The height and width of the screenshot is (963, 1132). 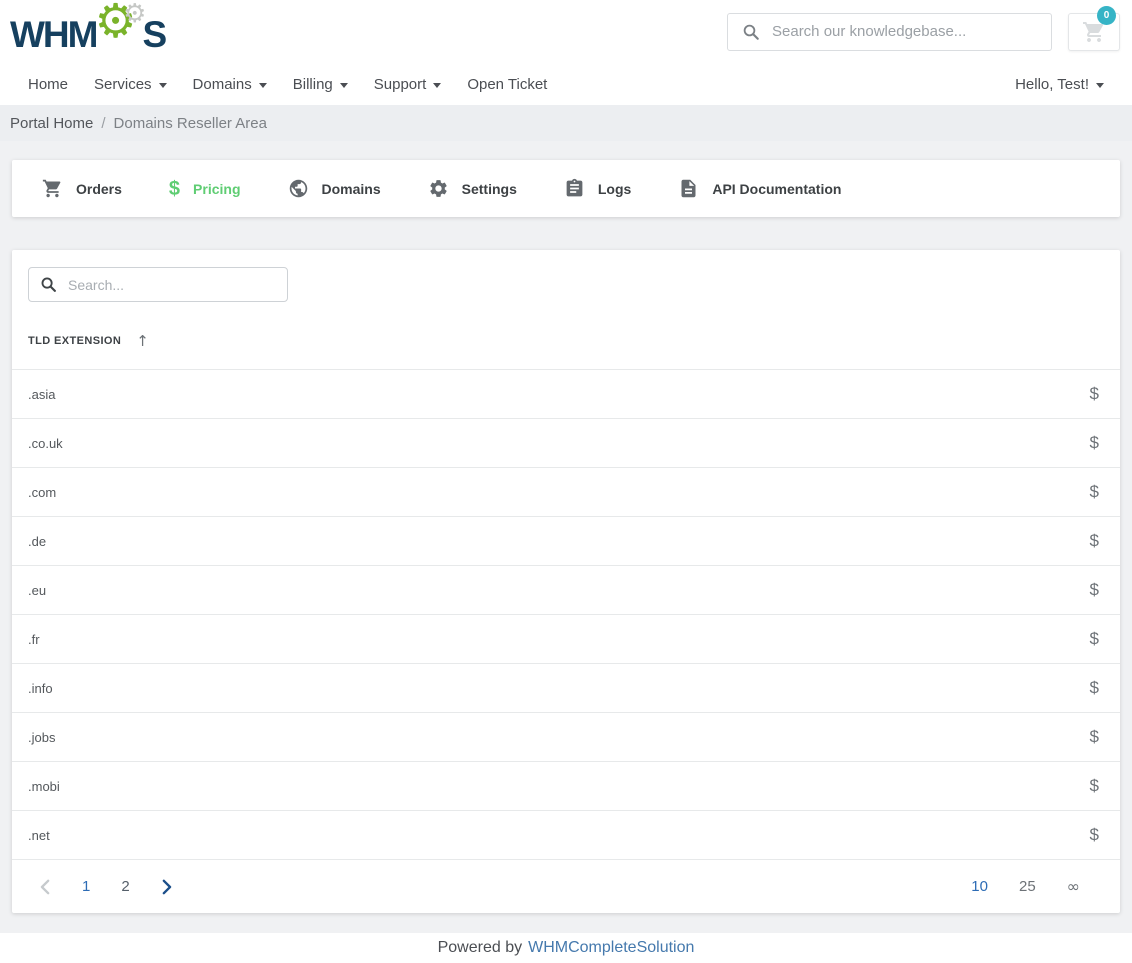 I want to click on tab-logs: Logs, so click(x=597, y=188).